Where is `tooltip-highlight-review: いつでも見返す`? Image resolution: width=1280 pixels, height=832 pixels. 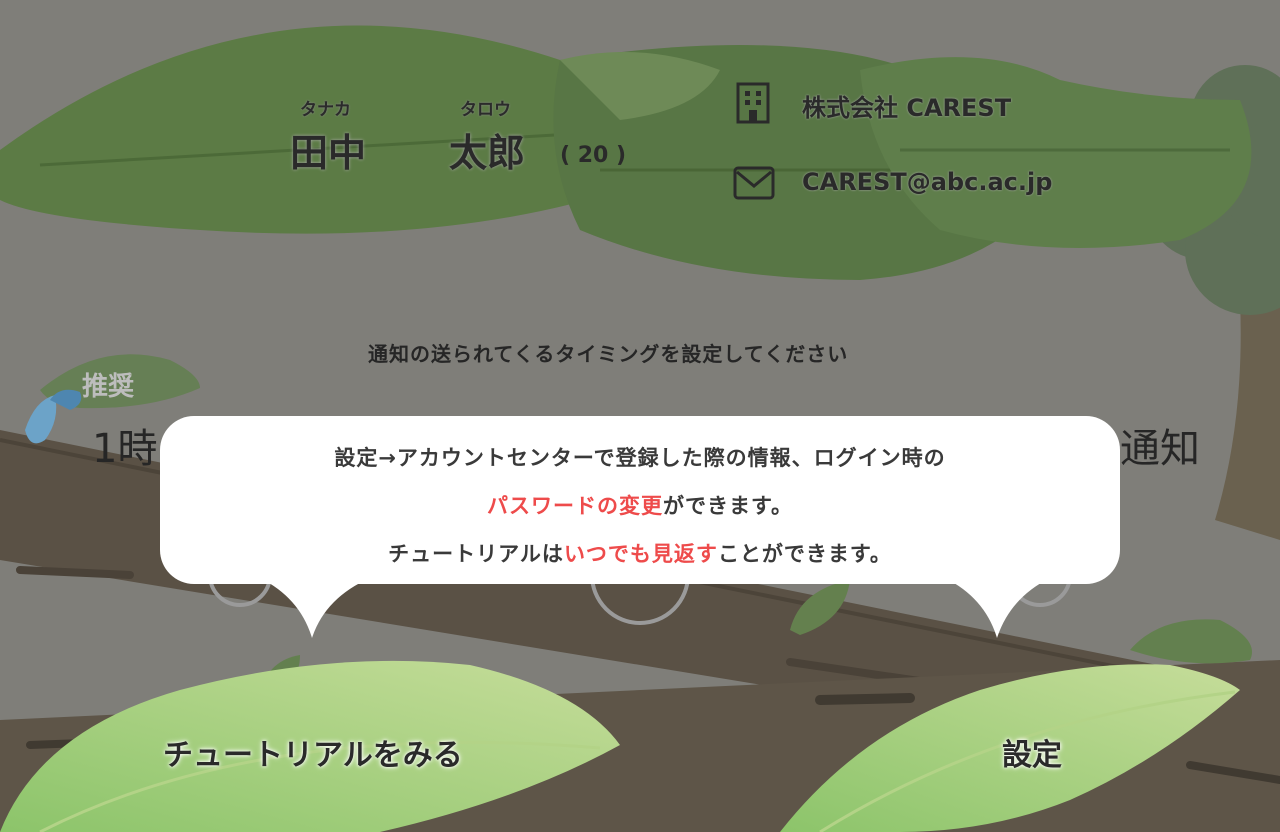
tooltip-highlight-review: いつでも見返す is located at coordinates (640, 554).